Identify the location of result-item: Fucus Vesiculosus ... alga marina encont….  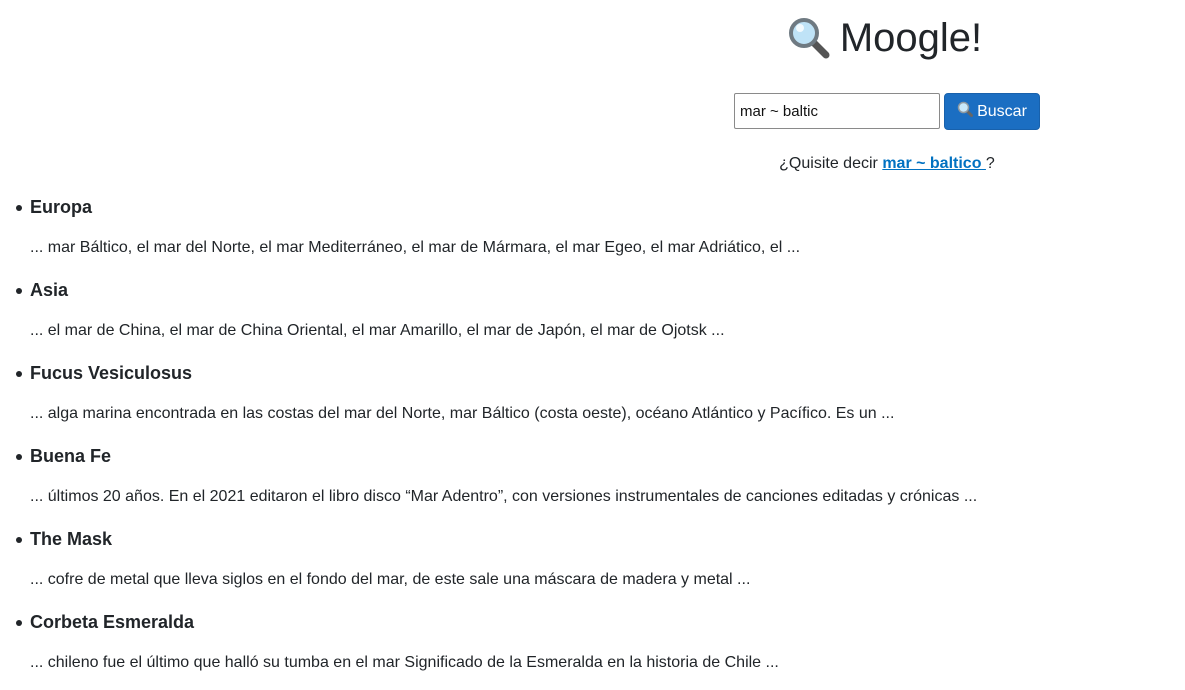
(496, 401).